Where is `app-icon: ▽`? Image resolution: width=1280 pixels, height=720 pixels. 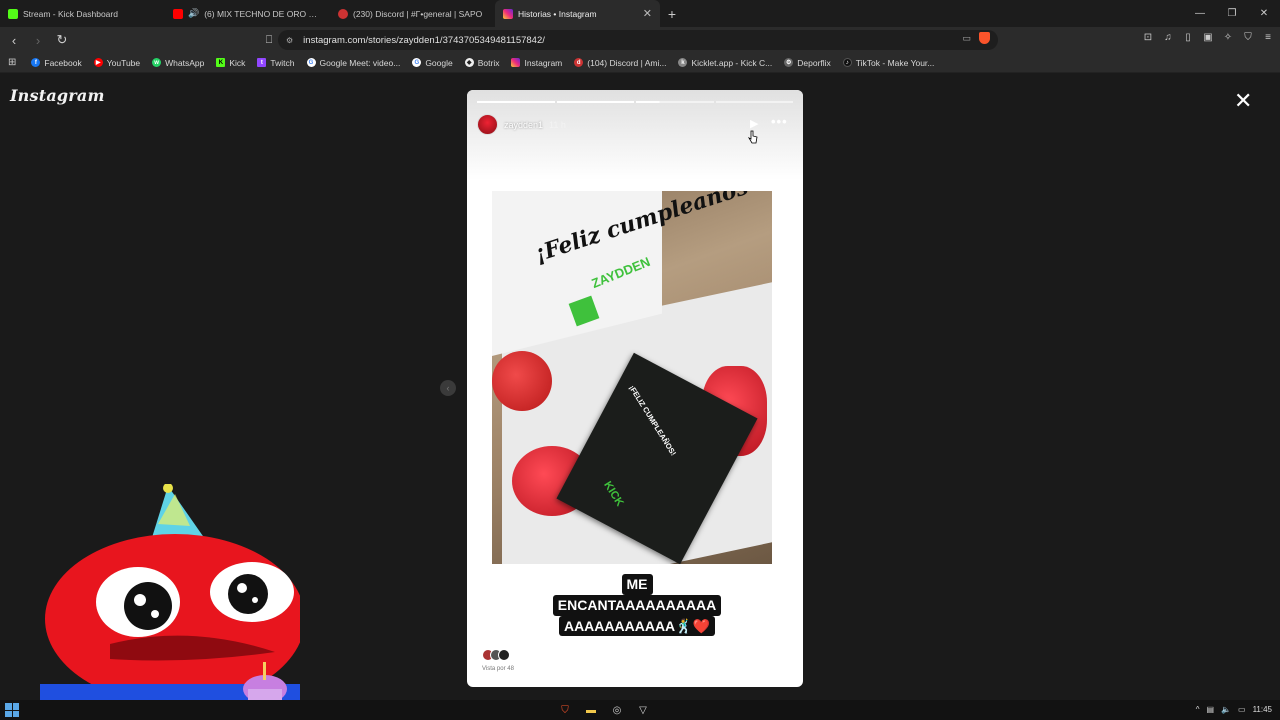 app-icon: ▽ is located at coordinates (643, 710).